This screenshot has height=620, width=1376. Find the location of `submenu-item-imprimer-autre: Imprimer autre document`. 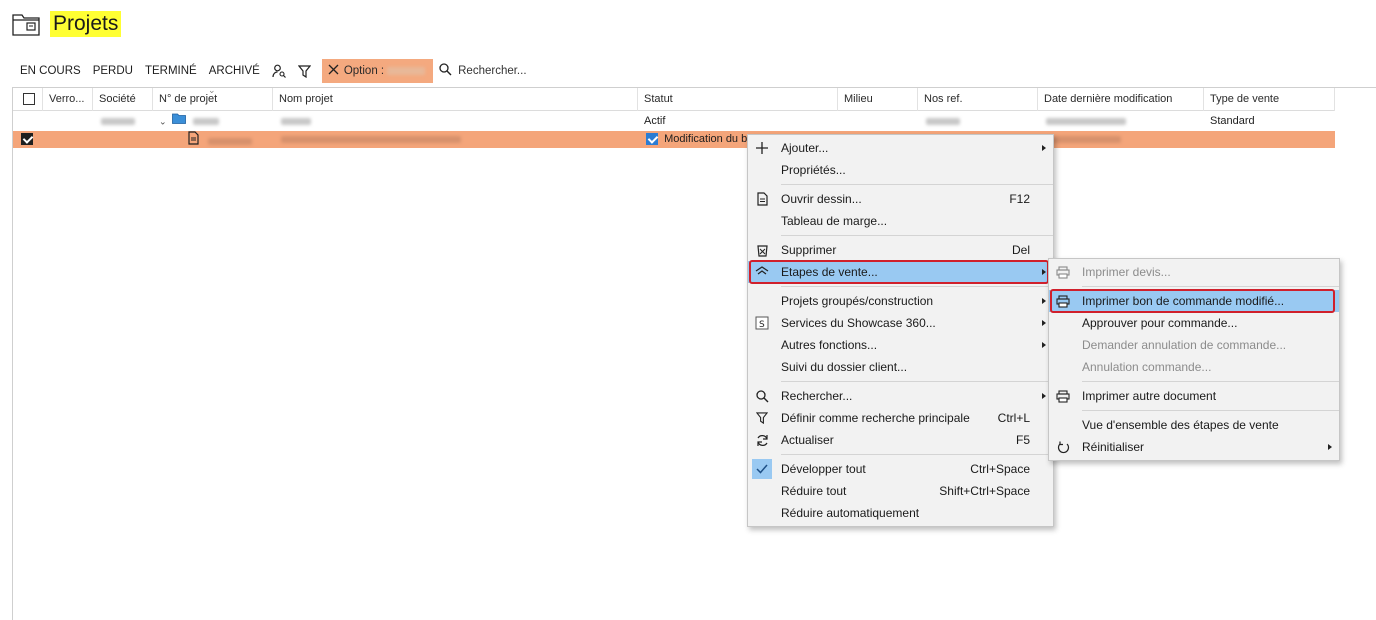

submenu-item-imprimer-autre: Imprimer autre document is located at coordinates (1194, 396).